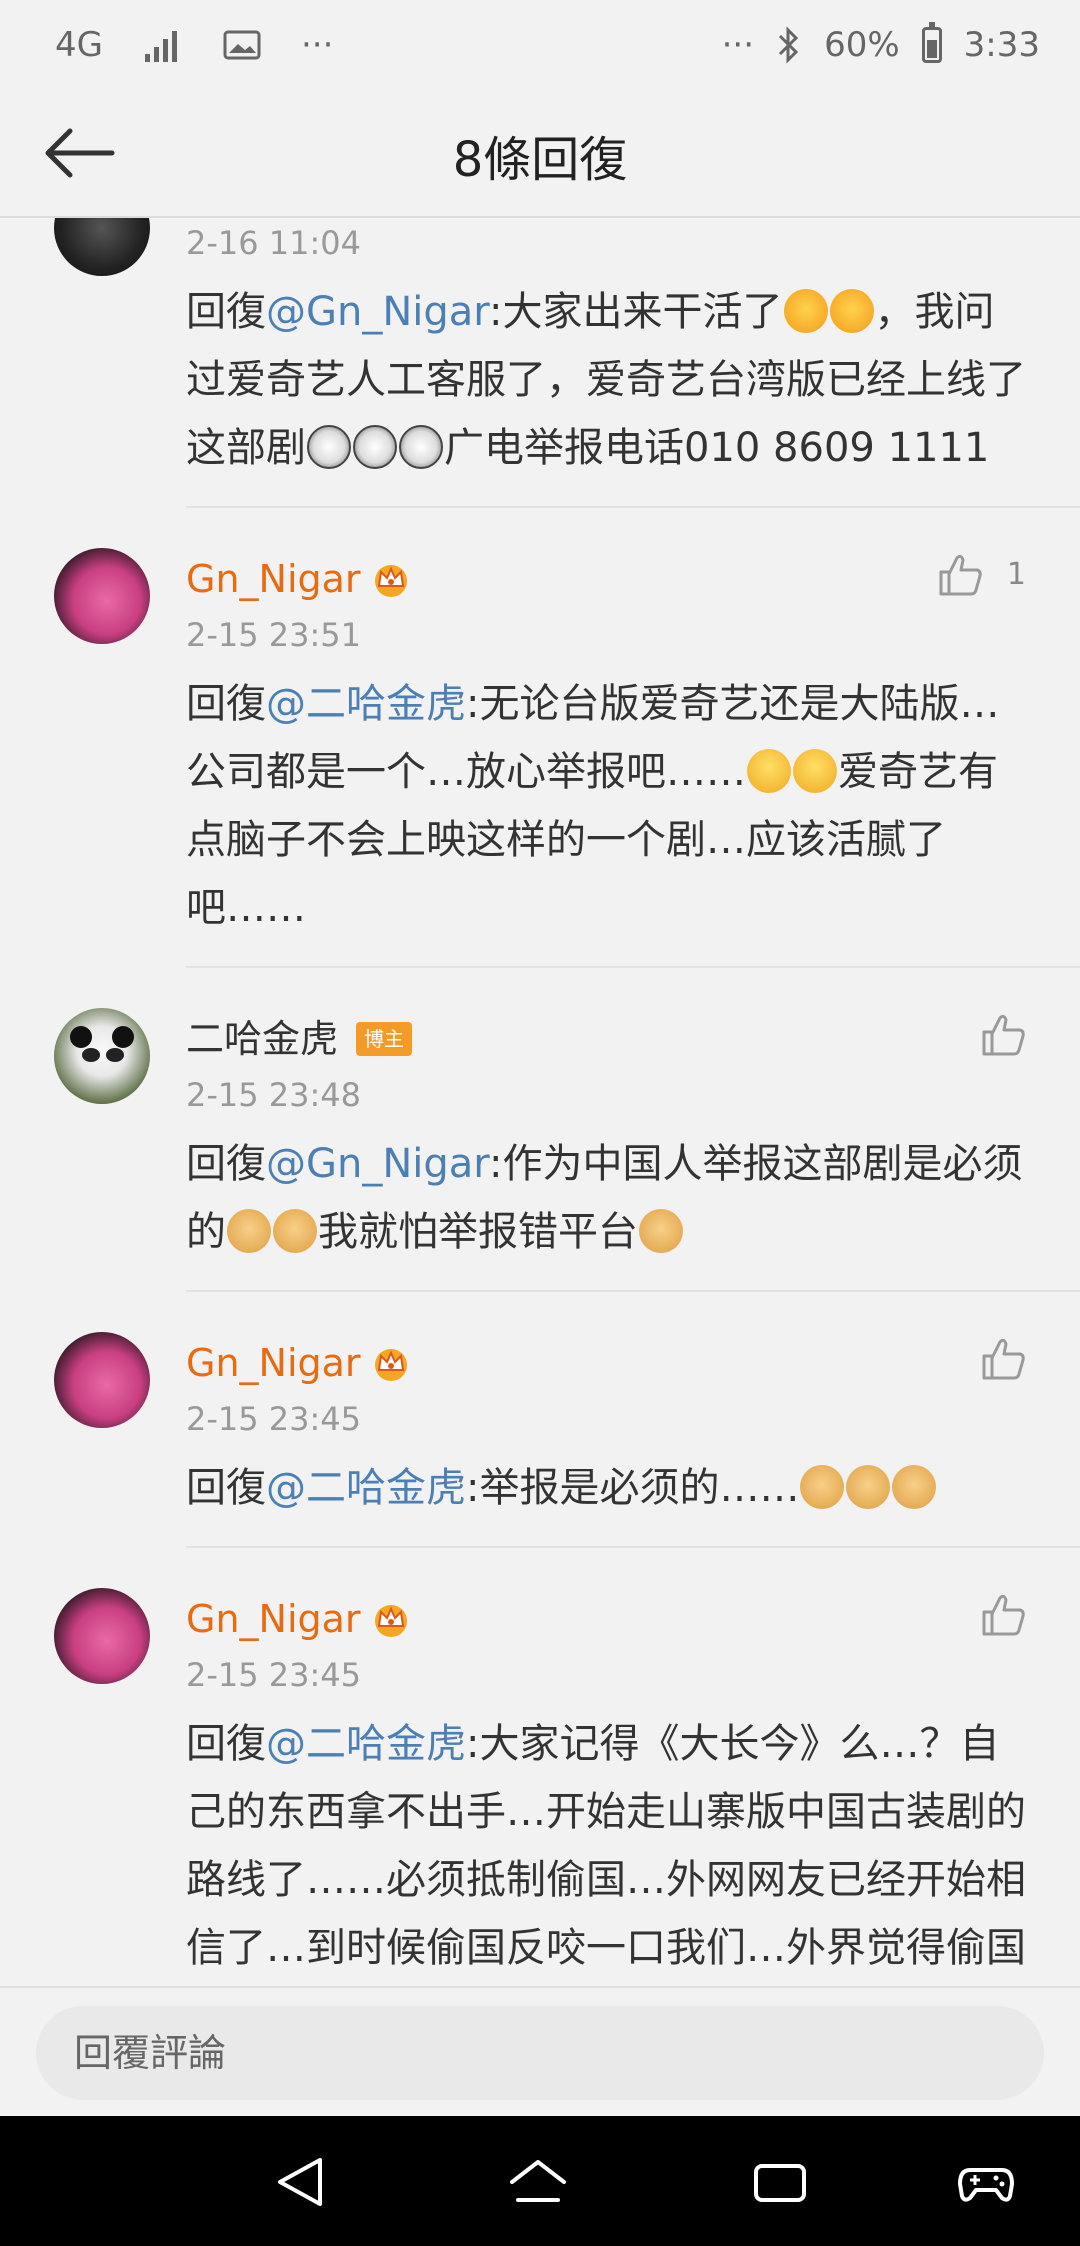  I want to click on like-button: 1, so click(981, 574).